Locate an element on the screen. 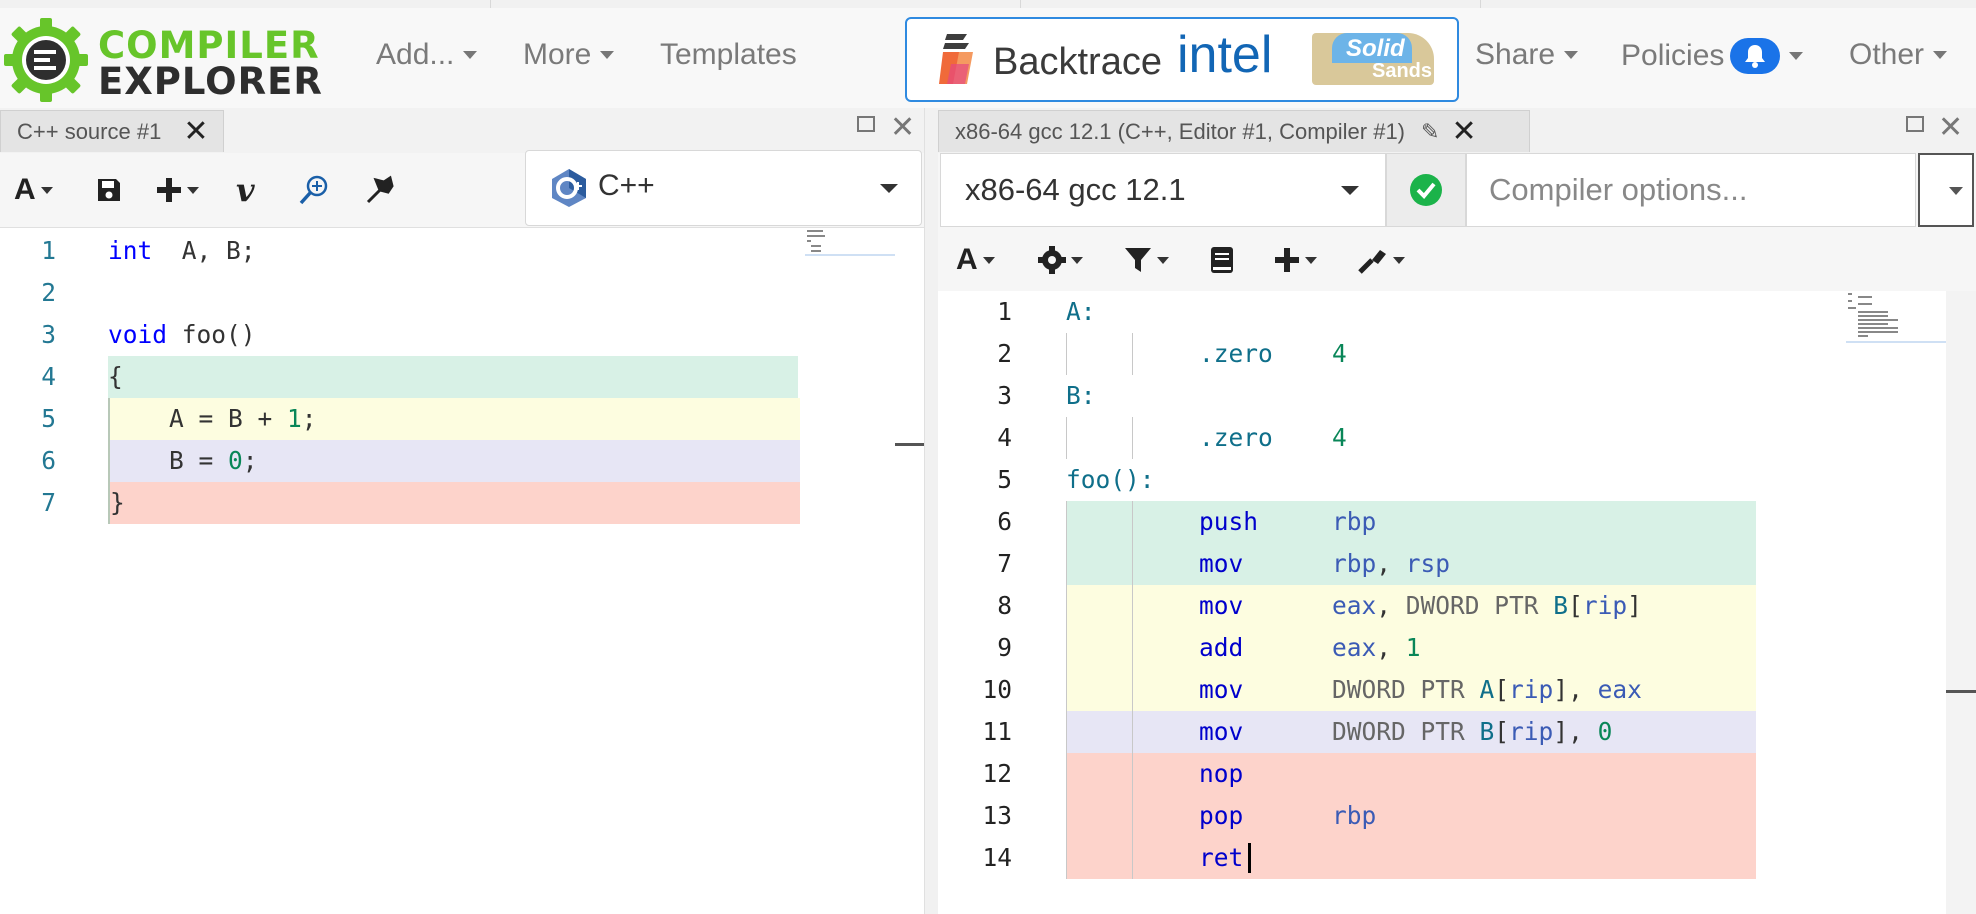  vim-icon: v is located at coordinates (245, 190).